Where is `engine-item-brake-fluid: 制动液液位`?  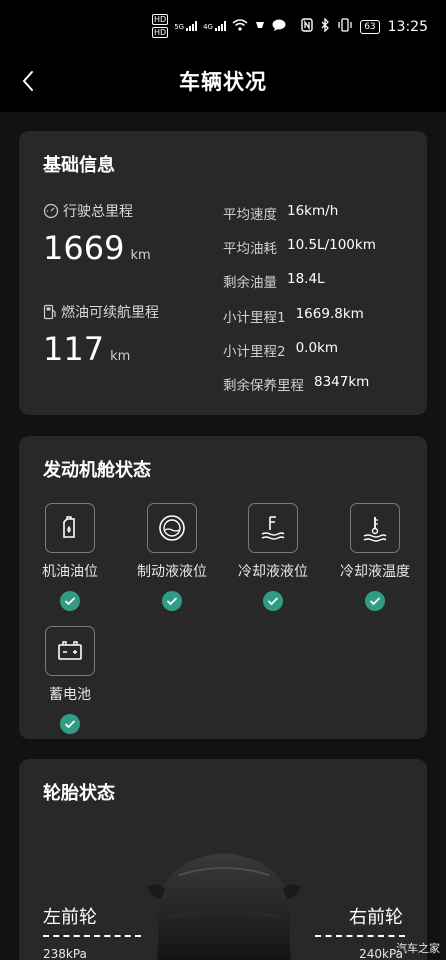 engine-item-brake-fluid: 制动液液位 is located at coordinates (172, 557).